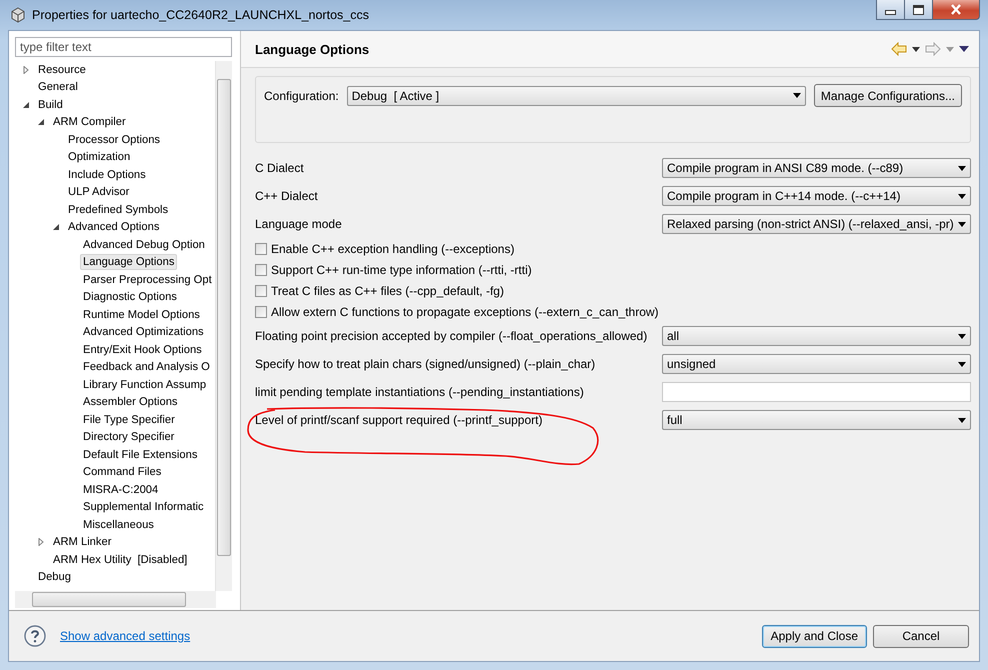 This screenshot has width=988, height=670. Describe the element at coordinates (392, 249) in the screenshot. I see `checkbox-label: Enable C++ exception handling (--exceptions)` at that location.